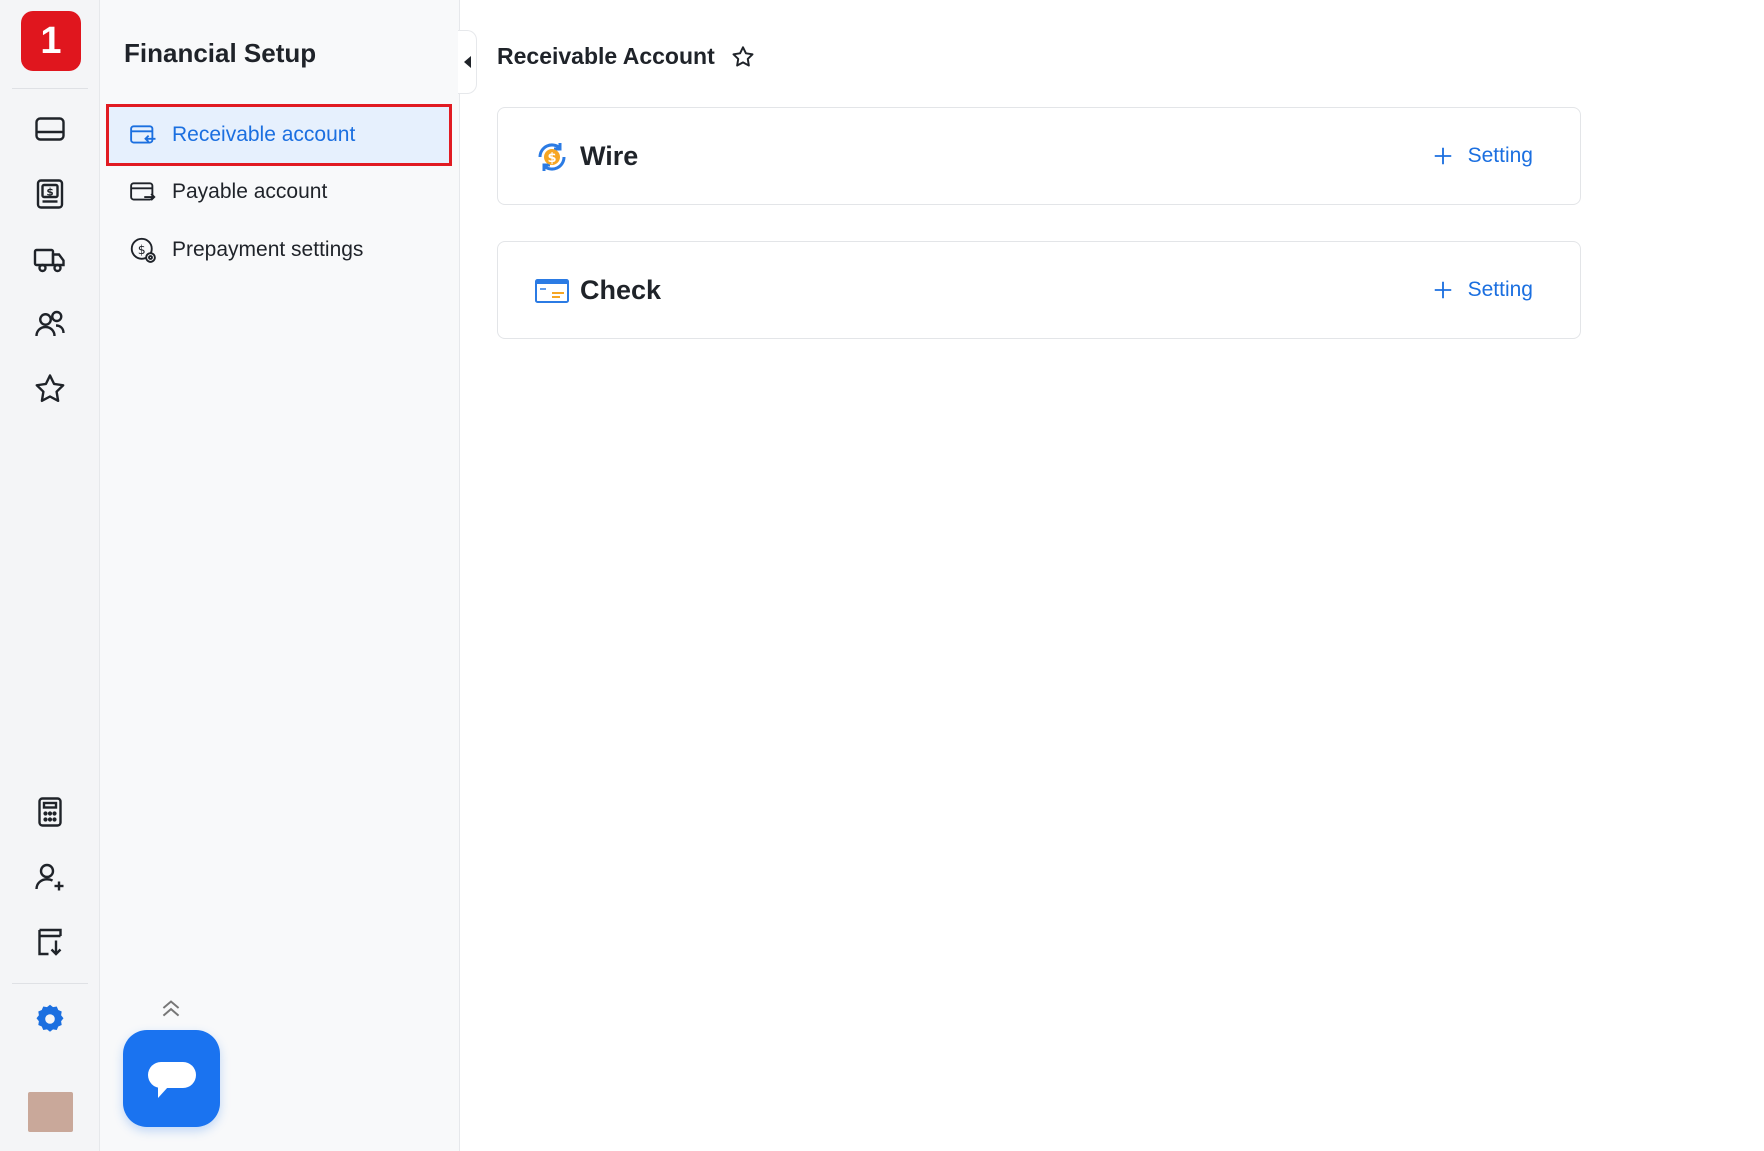 This screenshot has width=1764, height=1151. I want to click on sidebar-item-label: Prepayment settings, so click(268, 249).